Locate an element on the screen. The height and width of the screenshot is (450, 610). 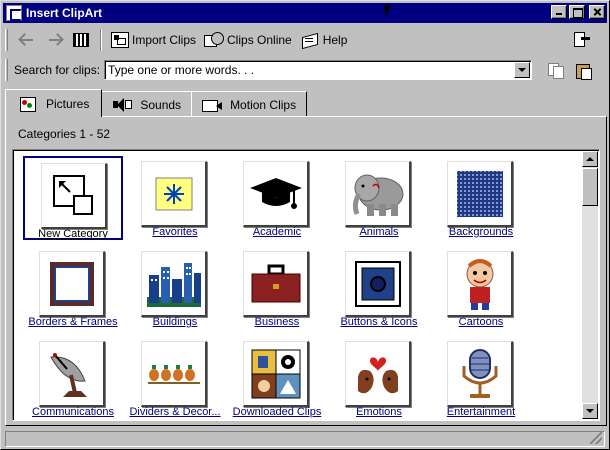
import-clips-icon is located at coordinates (120, 40).